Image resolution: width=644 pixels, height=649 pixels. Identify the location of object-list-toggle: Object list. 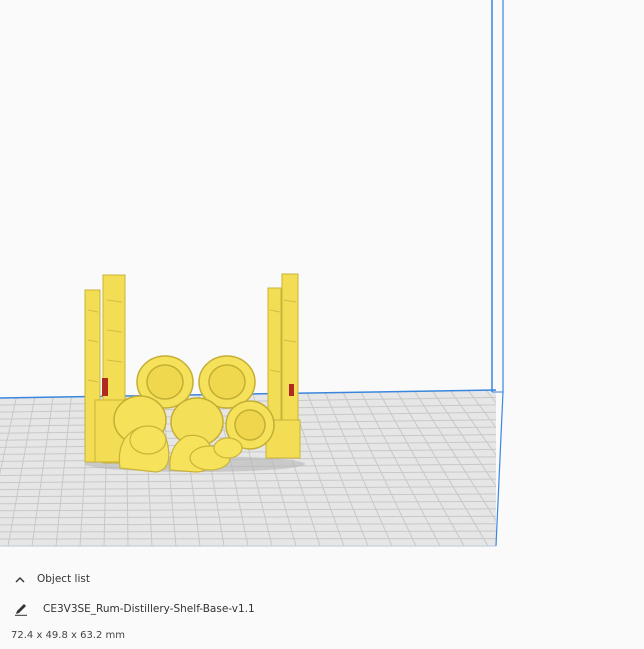
(51, 579).